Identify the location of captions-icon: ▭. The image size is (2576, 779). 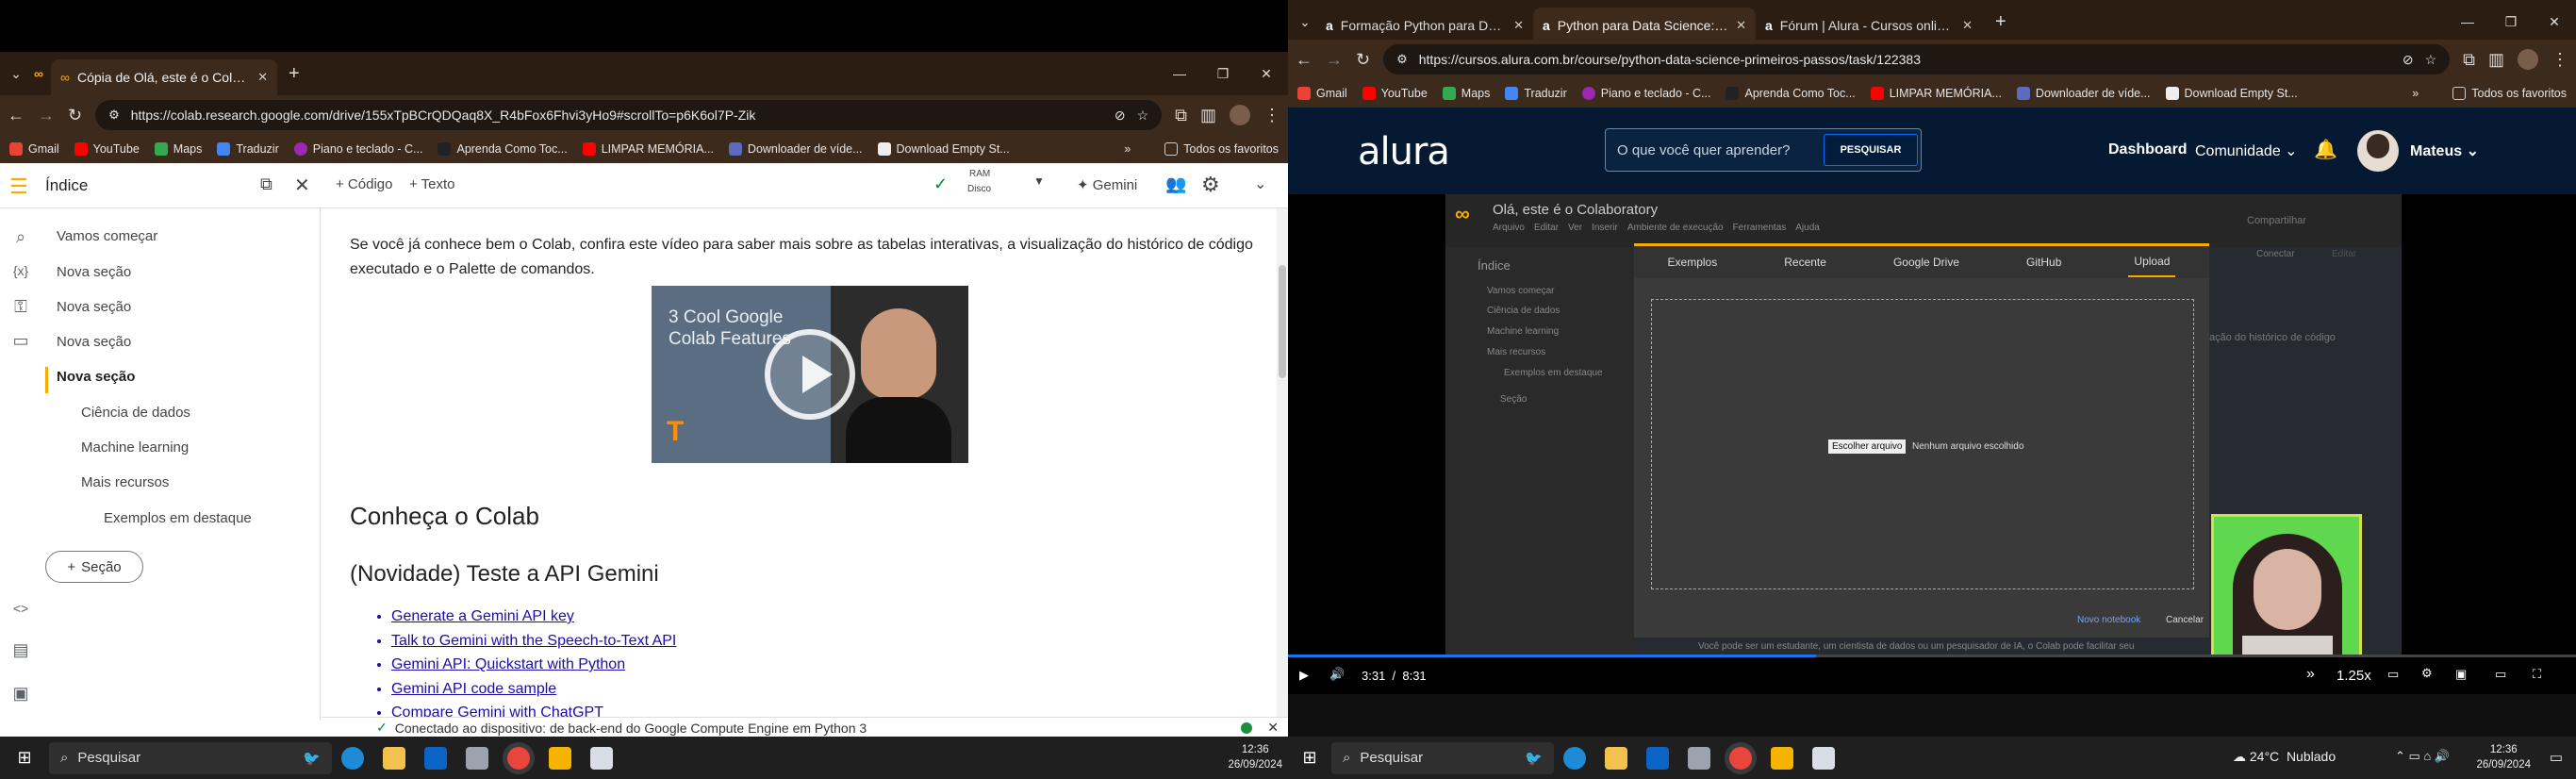
(2393, 674).